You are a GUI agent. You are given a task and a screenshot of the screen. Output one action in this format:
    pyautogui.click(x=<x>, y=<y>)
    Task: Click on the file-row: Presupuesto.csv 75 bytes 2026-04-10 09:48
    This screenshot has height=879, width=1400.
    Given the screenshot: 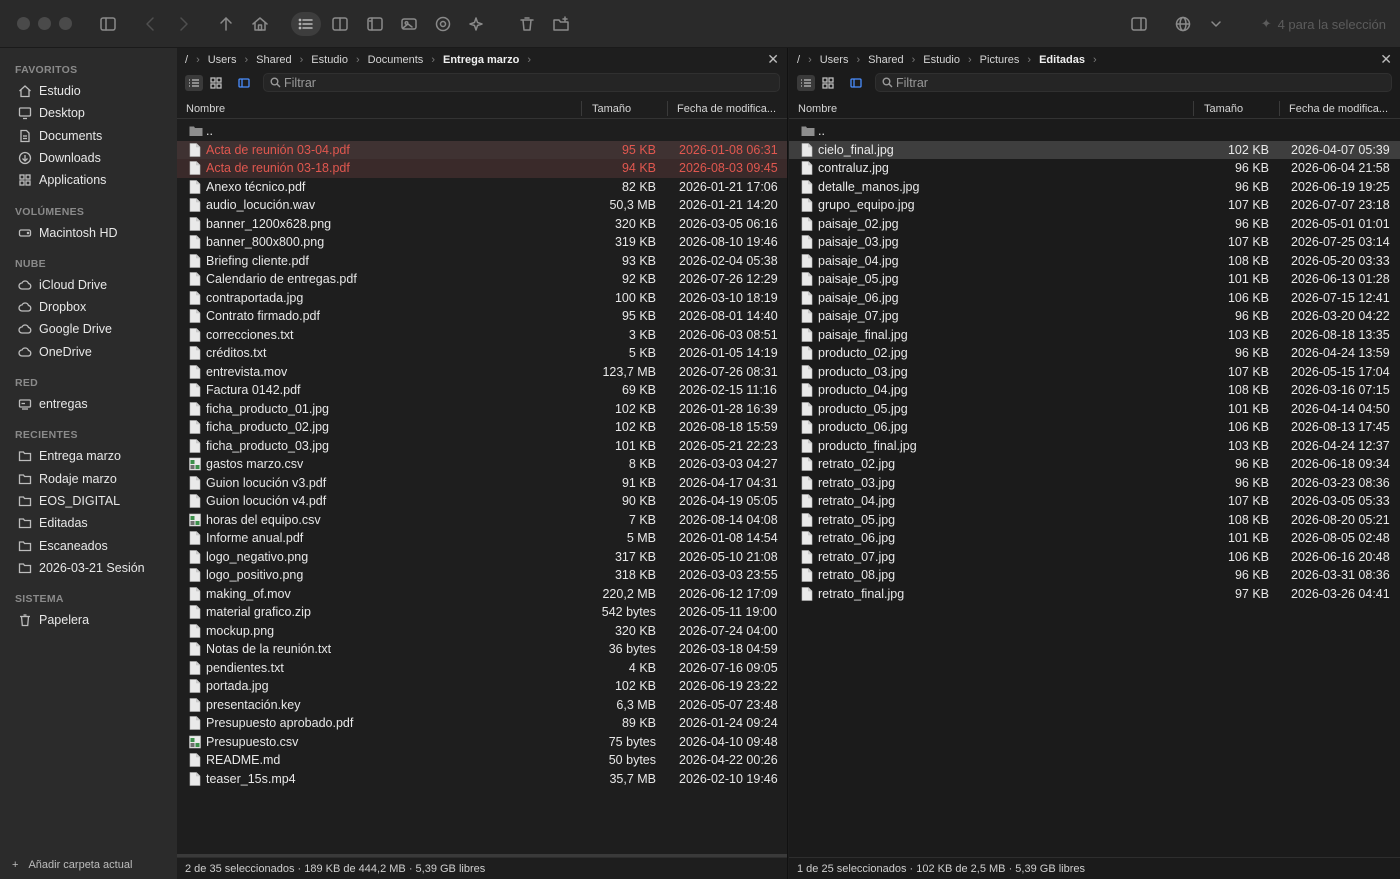 What is the action you would take?
    pyautogui.click(x=482, y=742)
    